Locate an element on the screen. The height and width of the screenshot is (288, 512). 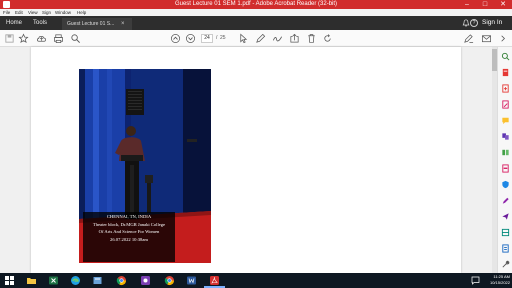
upload-cloud-icon is located at coordinates (41, 38).